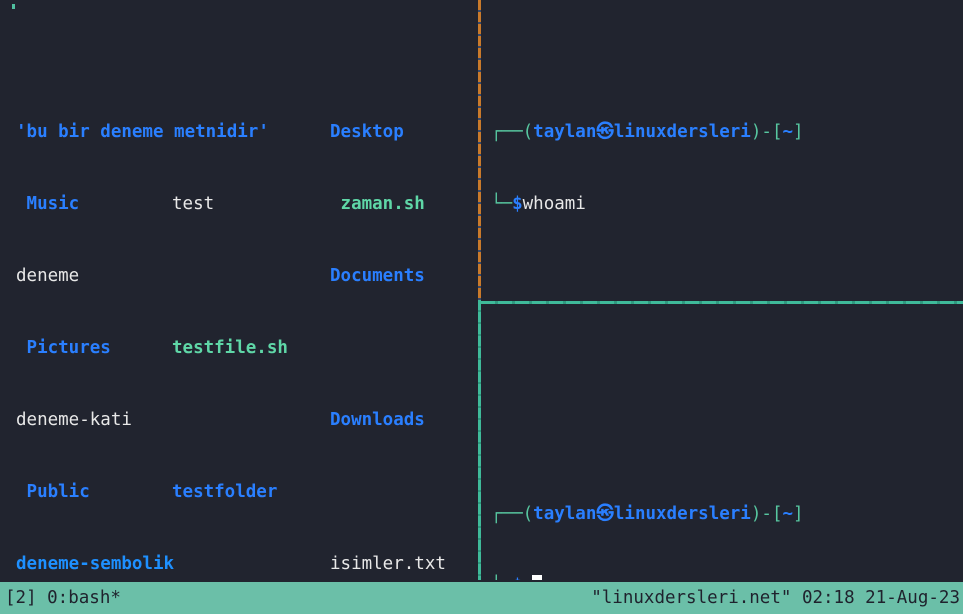  I want to click on ls-row: Pictures testfile.sh, so click(237, 348).